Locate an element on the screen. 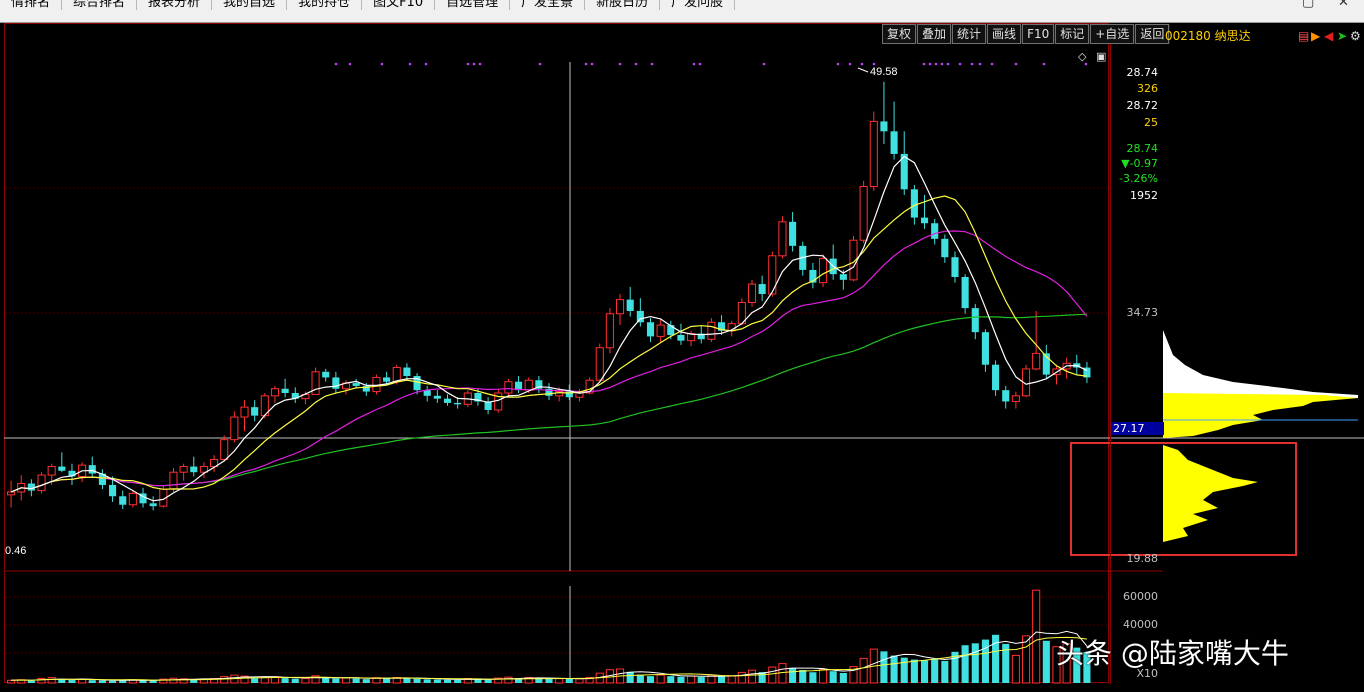  chip-profile-yellow-lower is located at coordinates (1210, 493).